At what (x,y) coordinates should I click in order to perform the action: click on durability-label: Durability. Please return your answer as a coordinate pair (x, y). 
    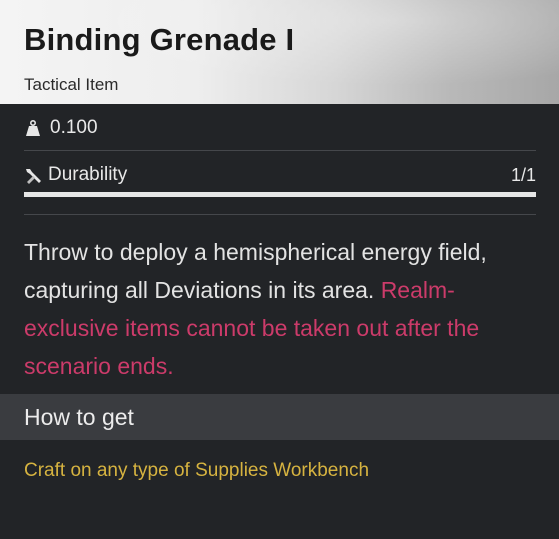
    Looking at the image, I should click on (88, 174).